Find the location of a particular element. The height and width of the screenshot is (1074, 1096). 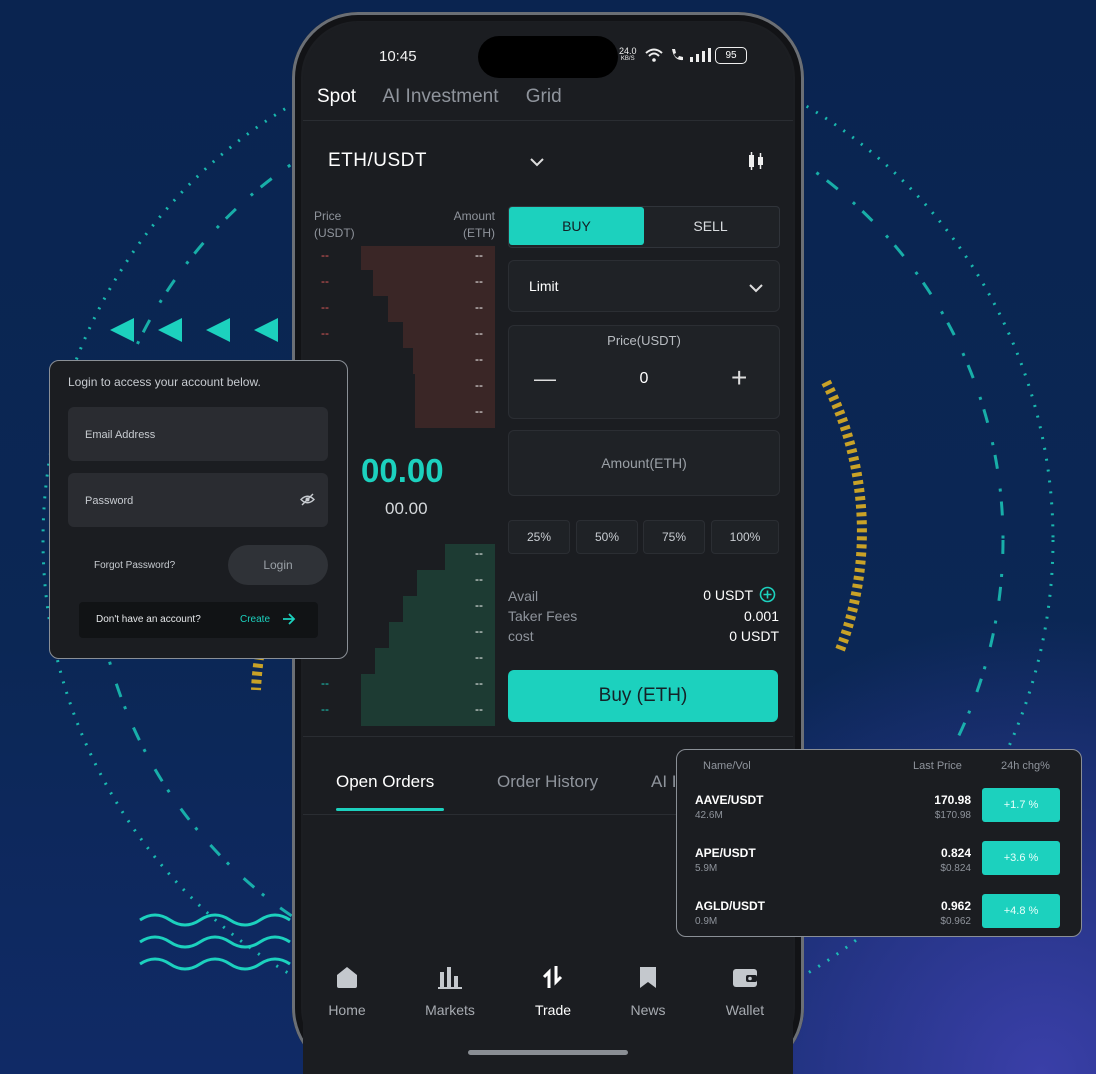

tab-open-orders: Open Orders is located at coordinates (385, 782).